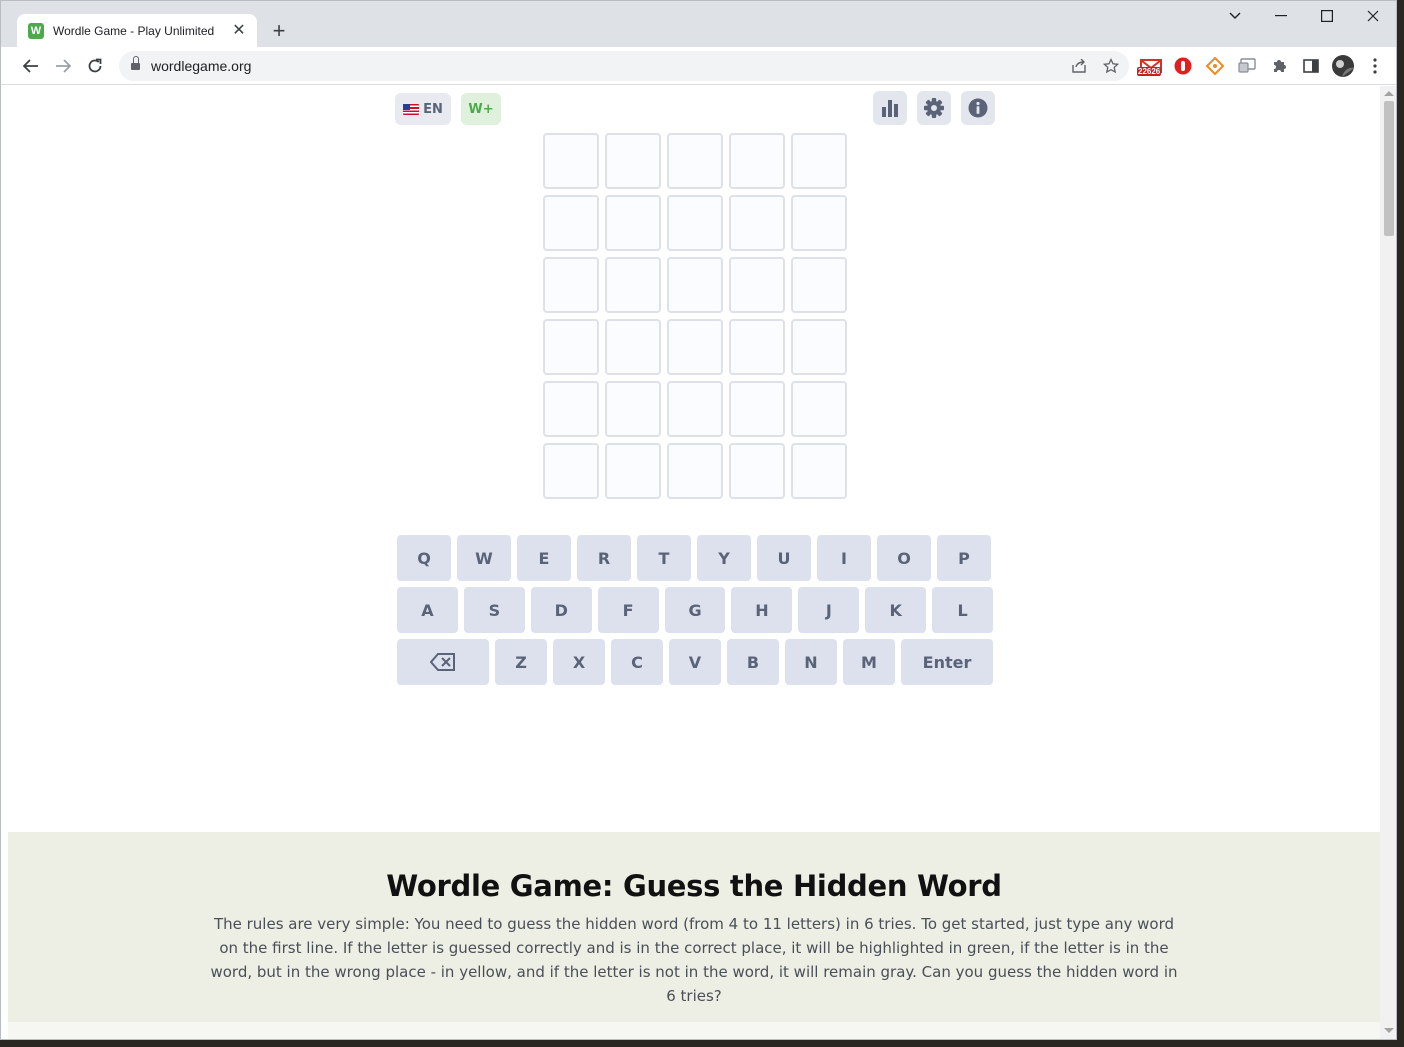 Image resolution: width=1404 pixels, height=1047 pixels. What do you see at coordinates (964, 558) in the screenshot?
I see `key-p: P` at bounding box center [964, 558].